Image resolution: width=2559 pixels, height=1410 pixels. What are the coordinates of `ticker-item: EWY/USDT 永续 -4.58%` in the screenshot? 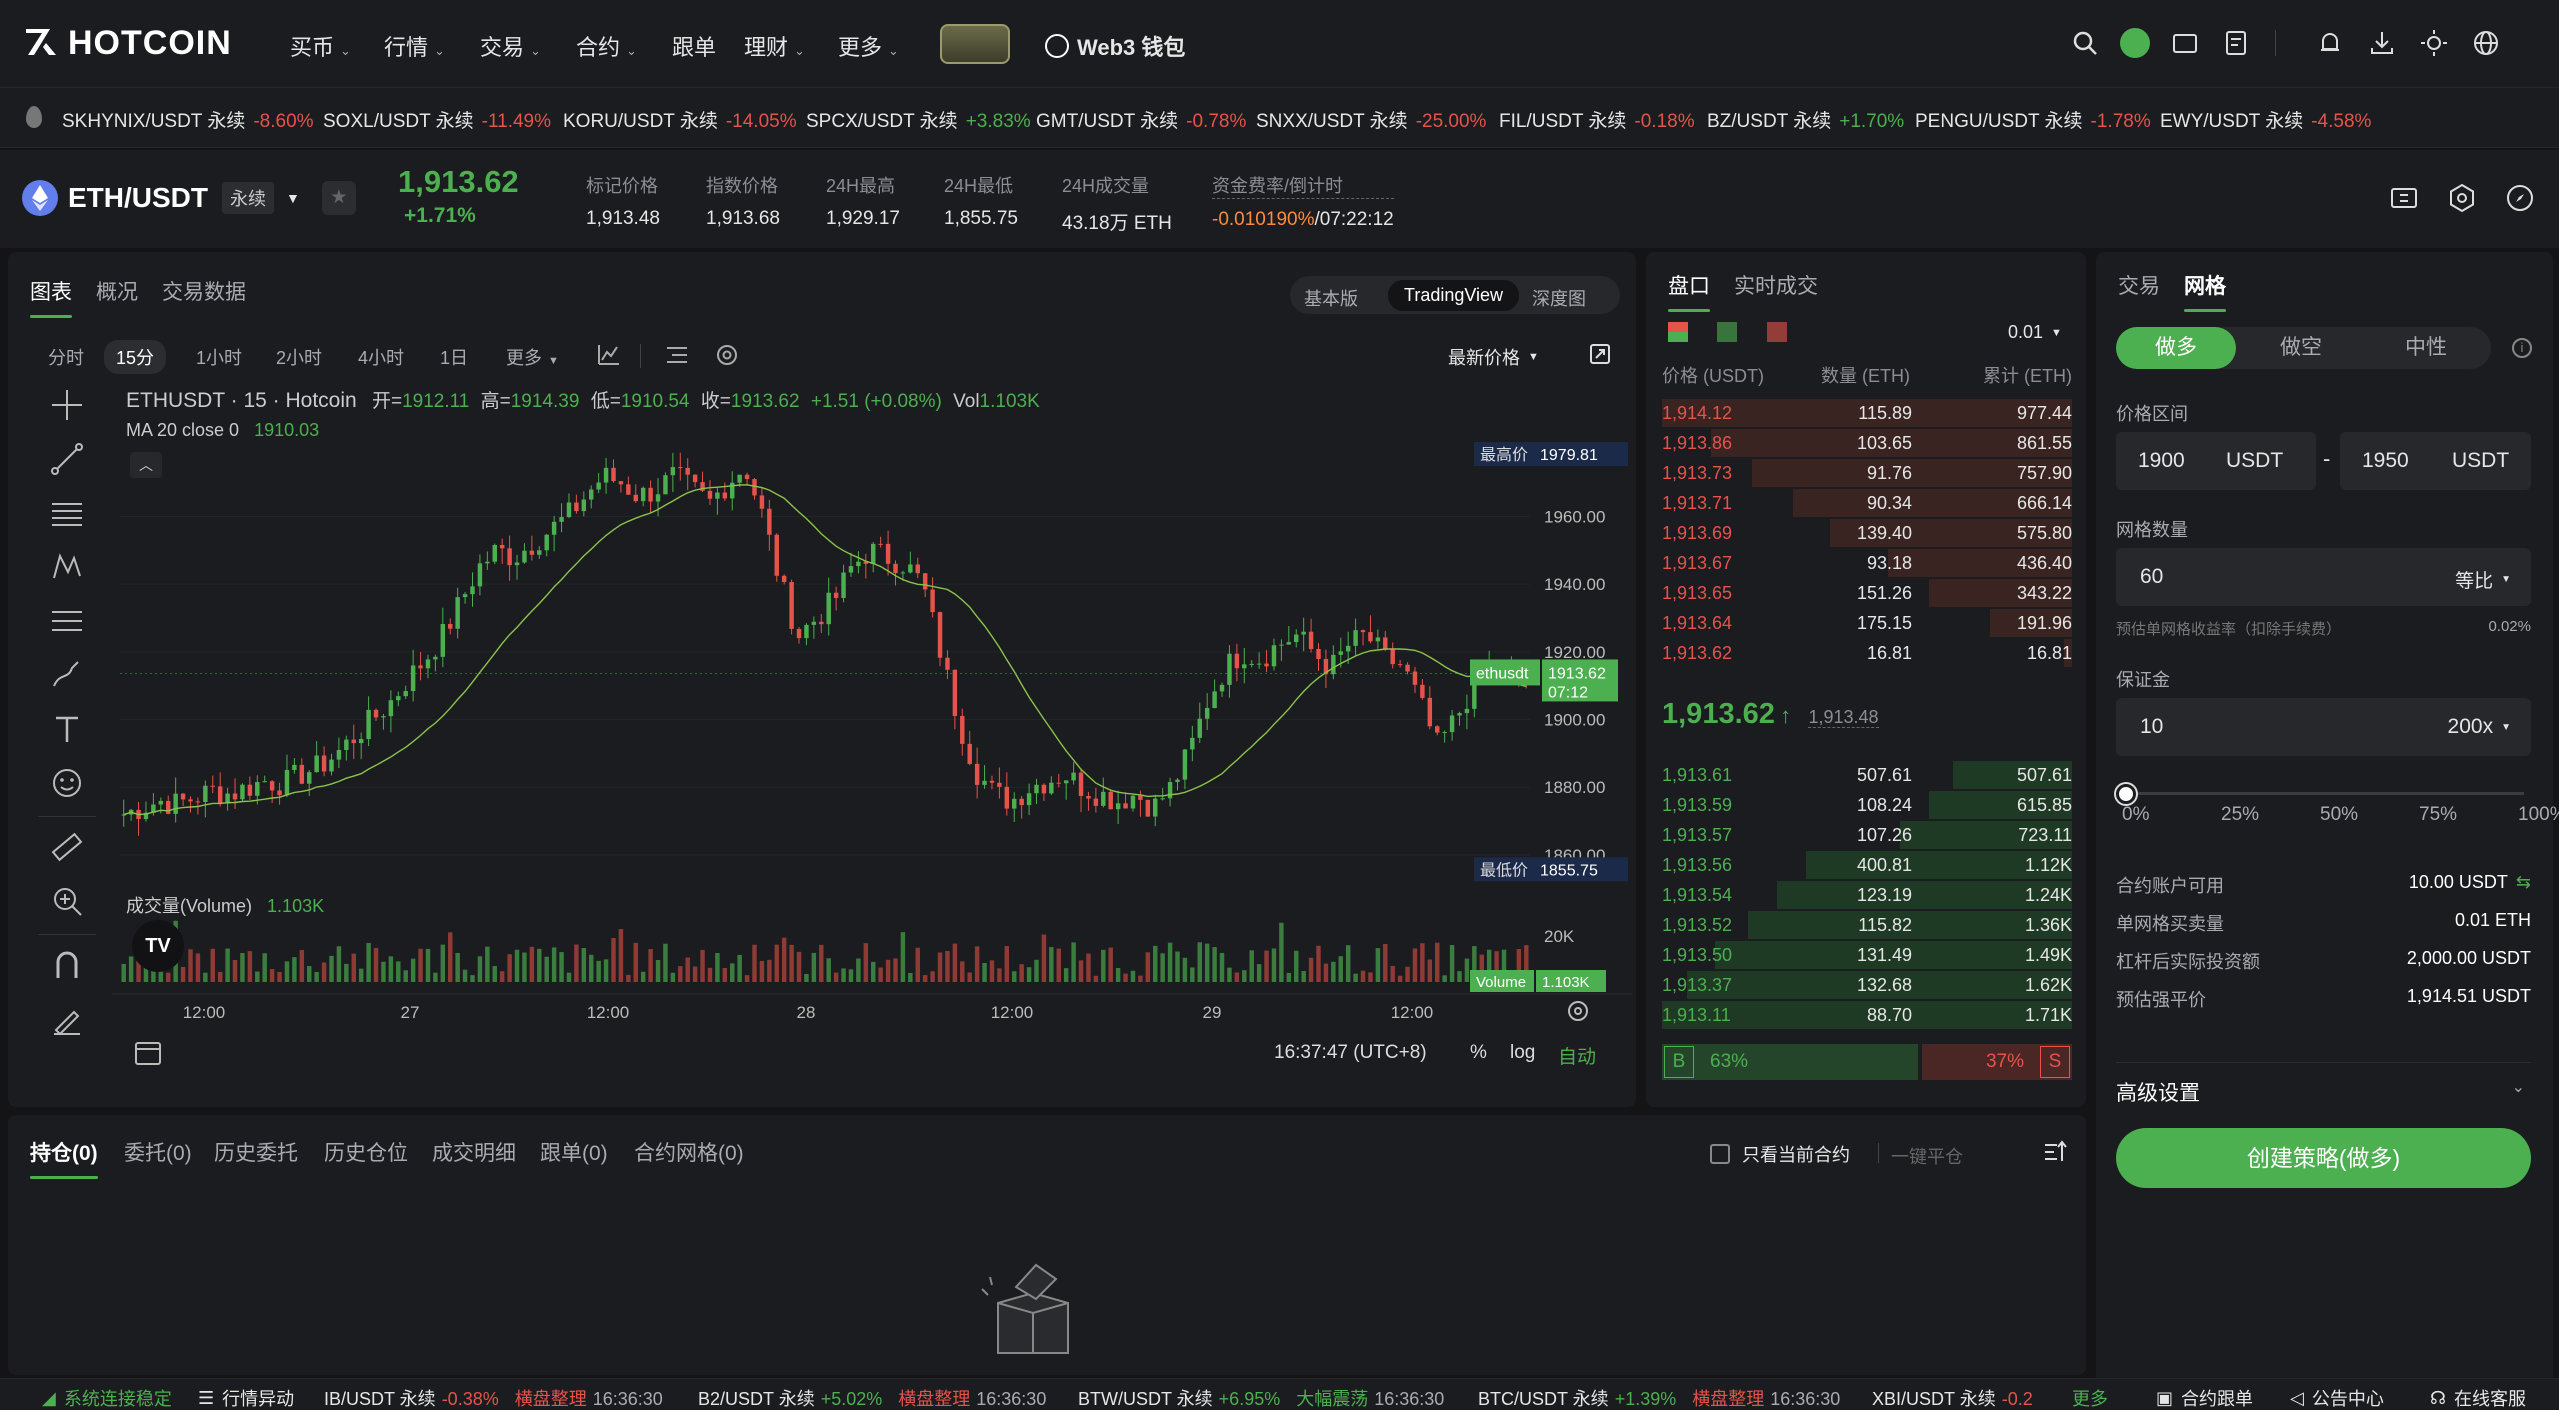 It's located at (2265, 119).